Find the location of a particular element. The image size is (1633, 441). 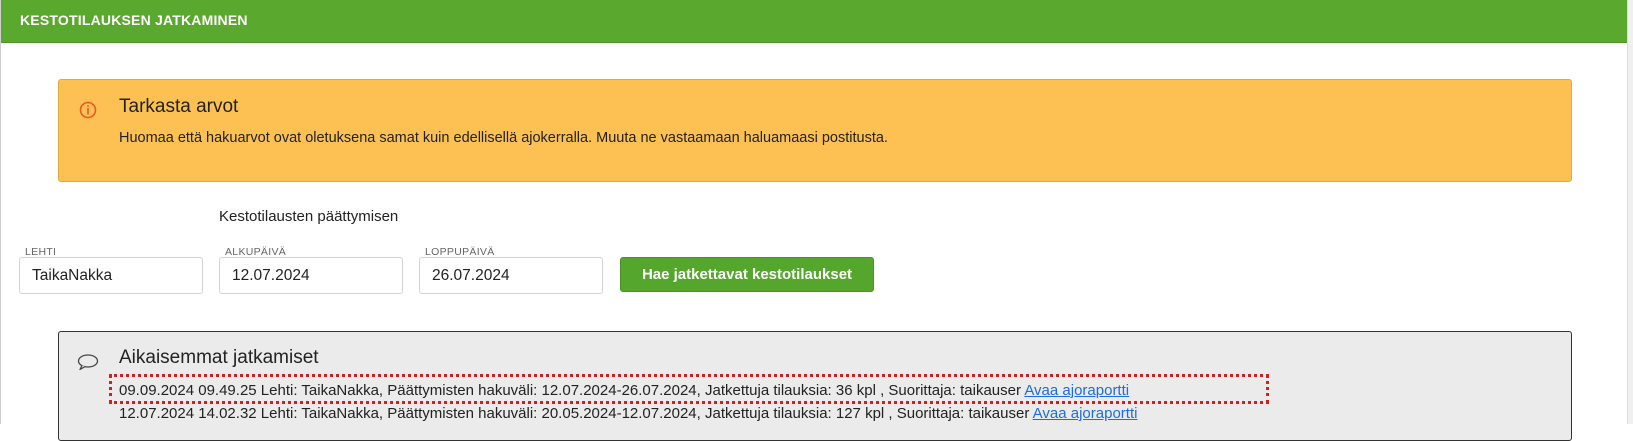

lehti-select: TaikaNakka is located at coordinates (111, 275).